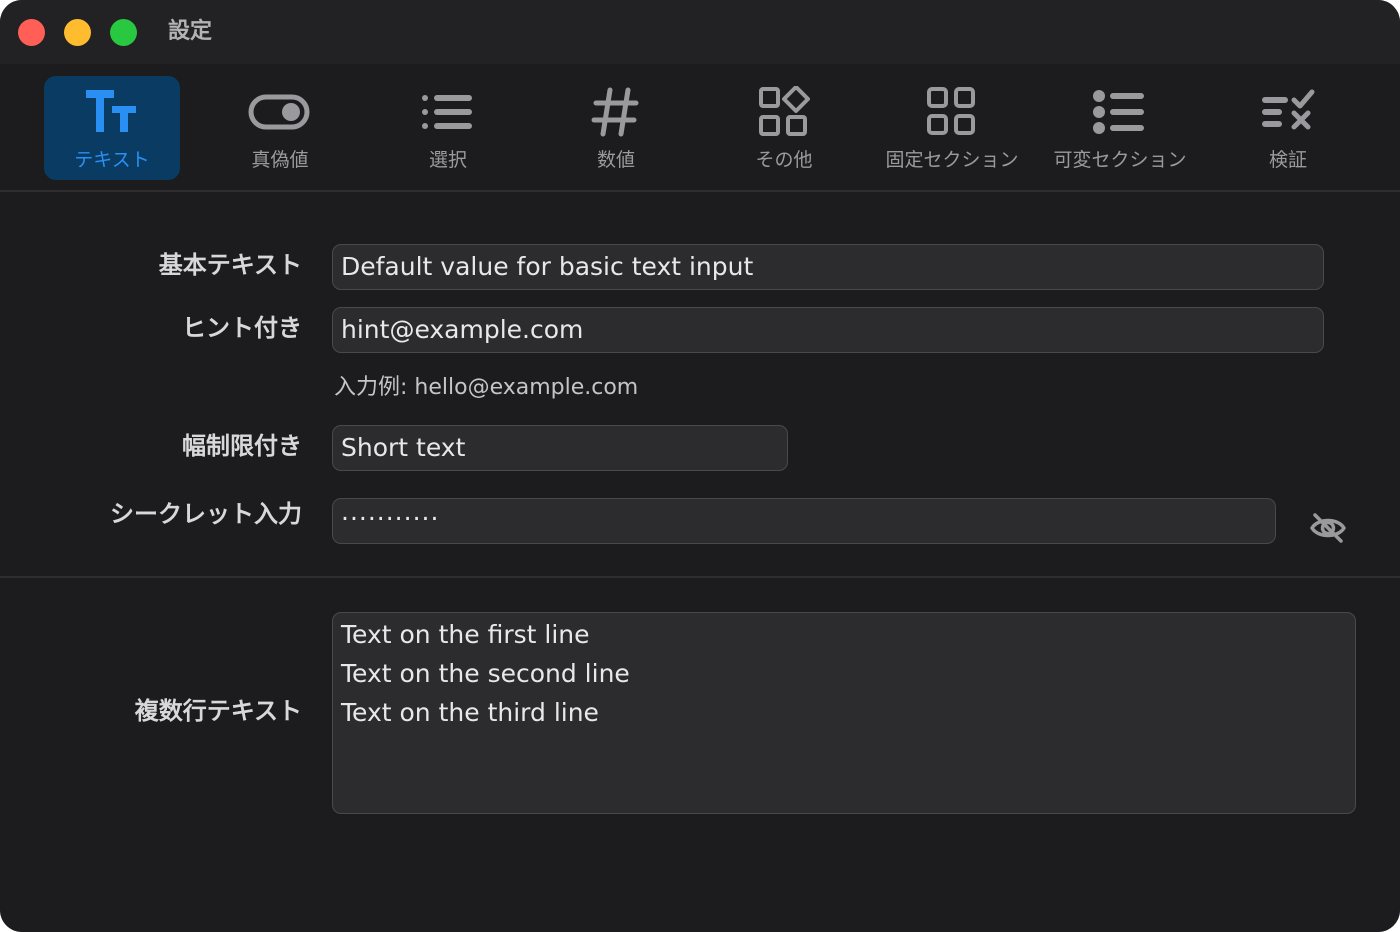  I want to click on secret-input-label: シークレット入力, so click(206, 514).